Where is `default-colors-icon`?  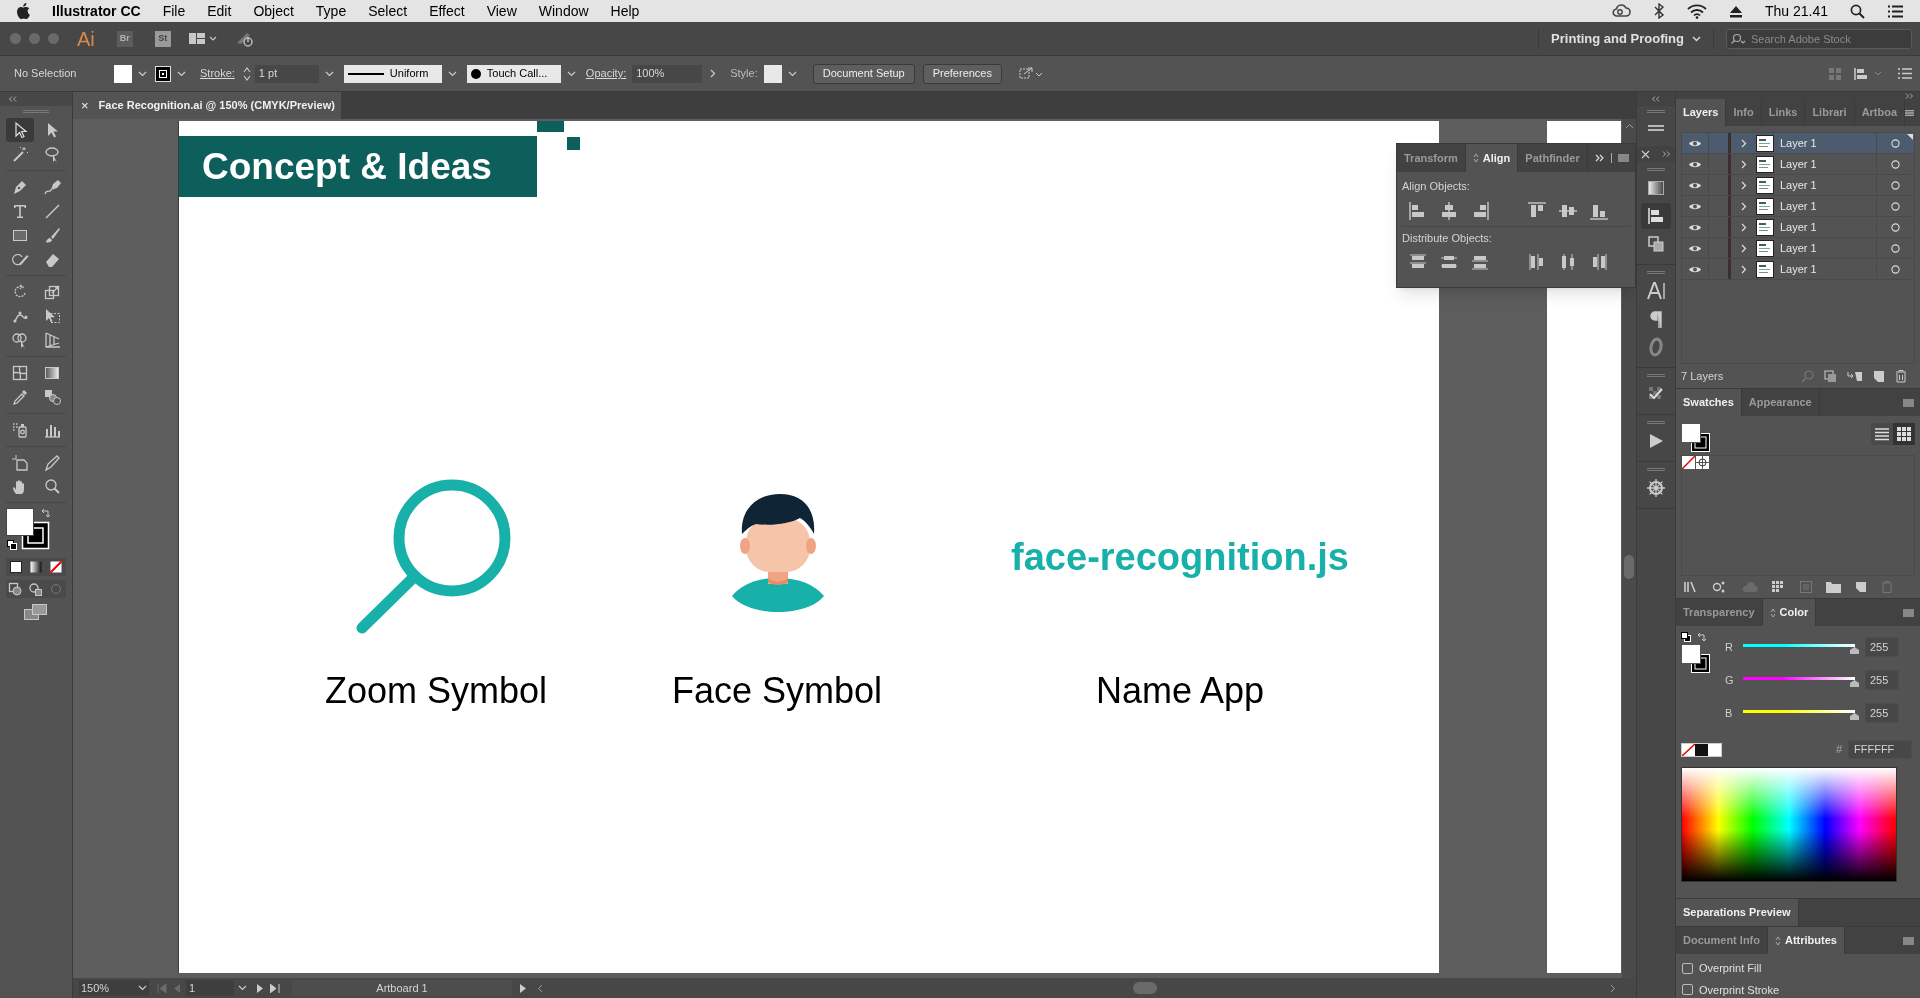
default-colors-icon is located at coordinates (1686, 637).